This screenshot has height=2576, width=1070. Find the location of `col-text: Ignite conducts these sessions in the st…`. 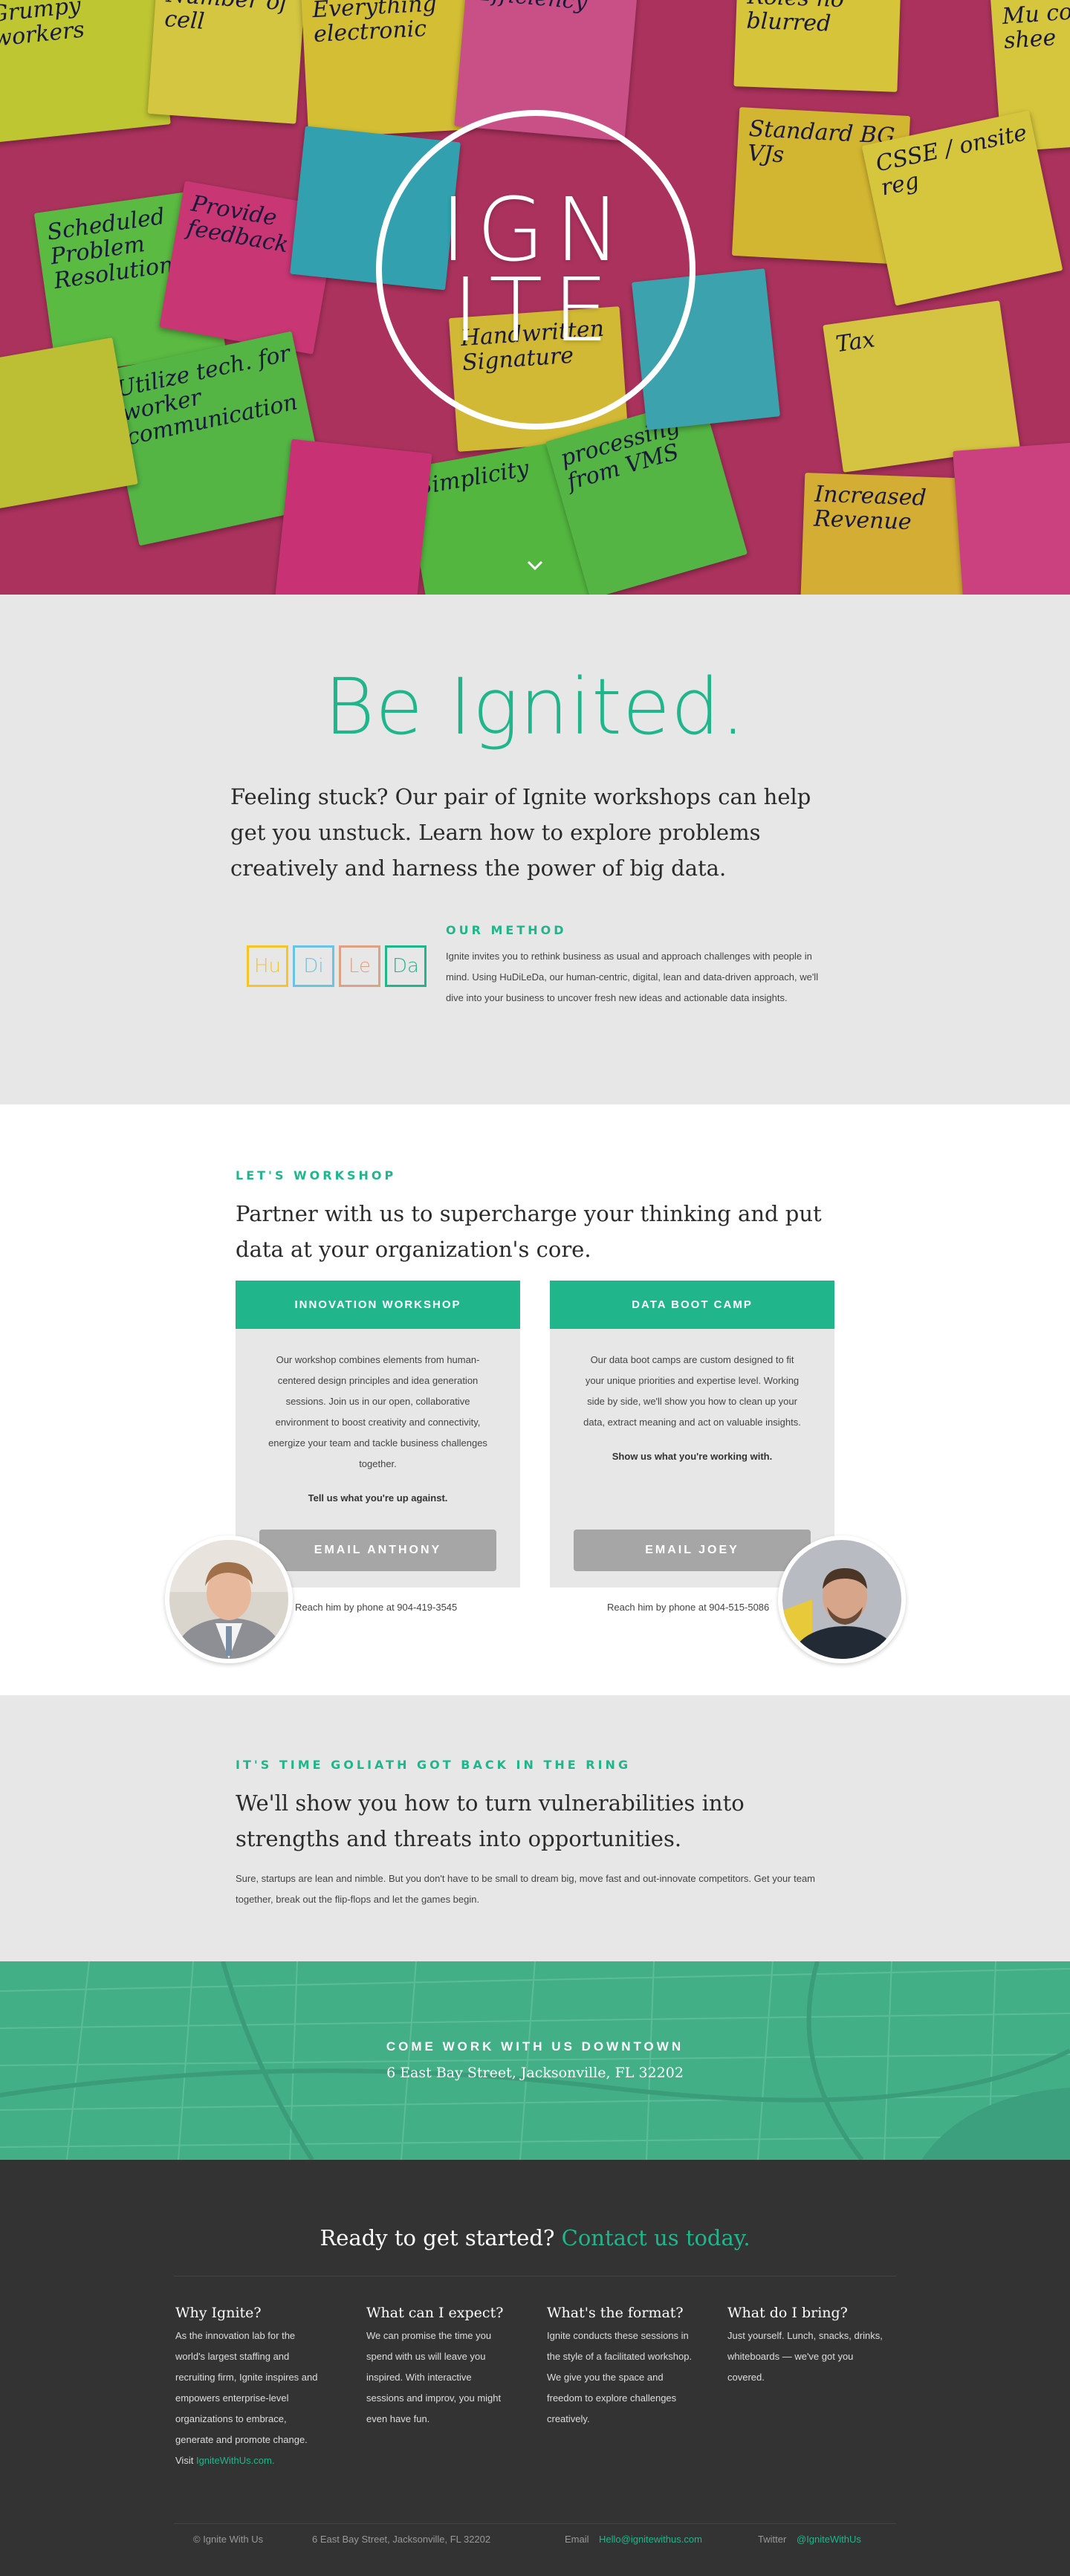

col-text: Ignite conducts these sessions in the st… is located at coordinates (620, 2377).